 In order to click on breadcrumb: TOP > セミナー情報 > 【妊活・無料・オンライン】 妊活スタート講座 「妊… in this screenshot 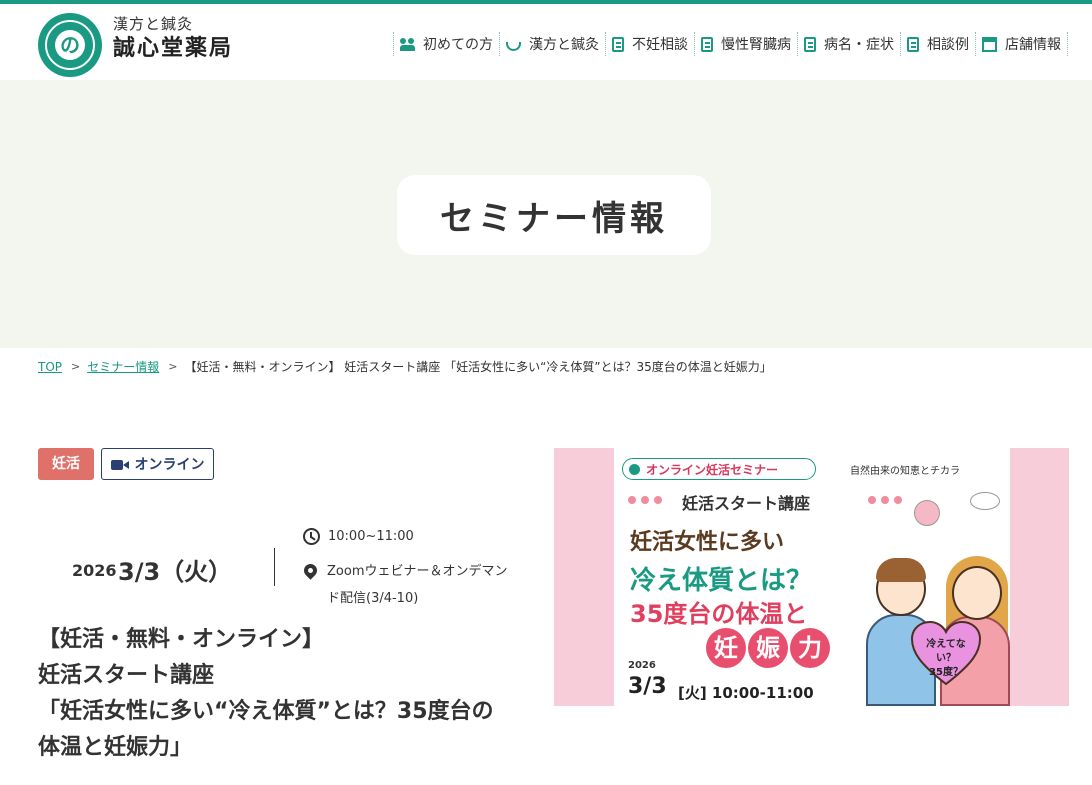, I will do `click(405, 366)`.